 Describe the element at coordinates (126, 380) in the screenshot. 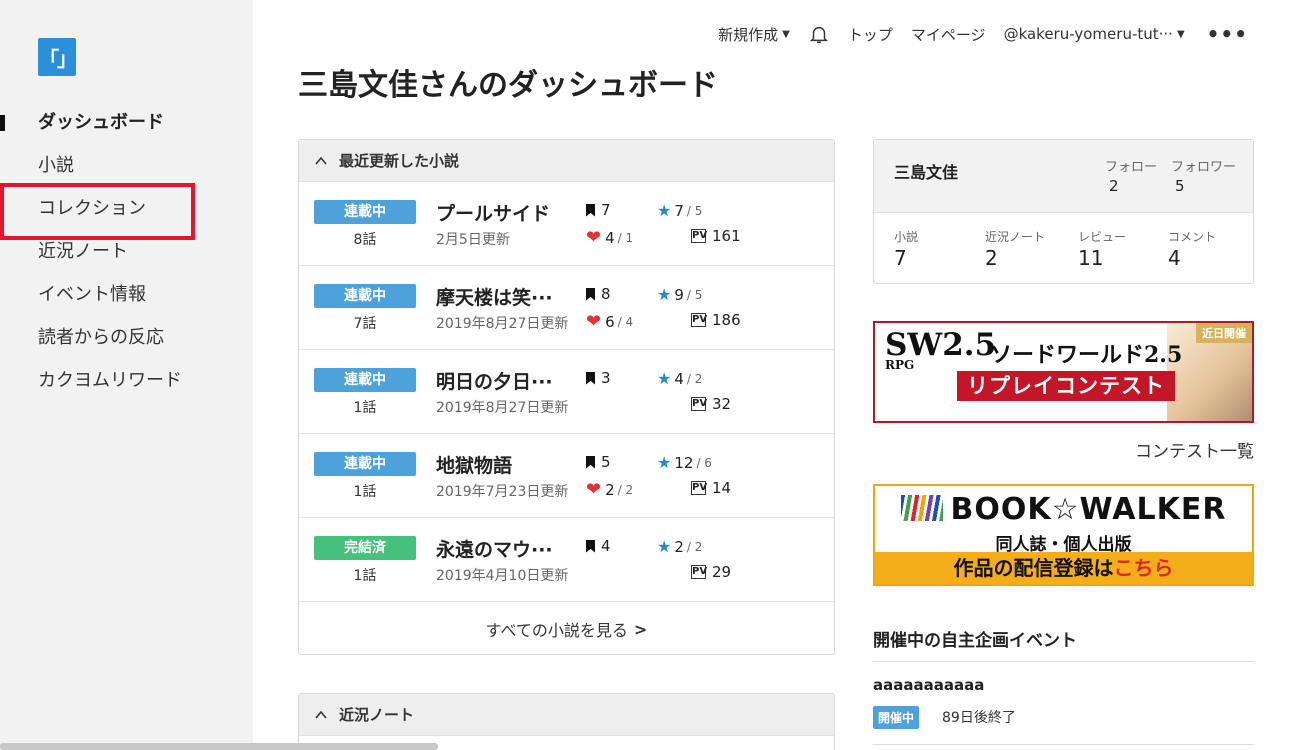

I see `sidebar-item-rewards: カクヨムリワード` at that location.